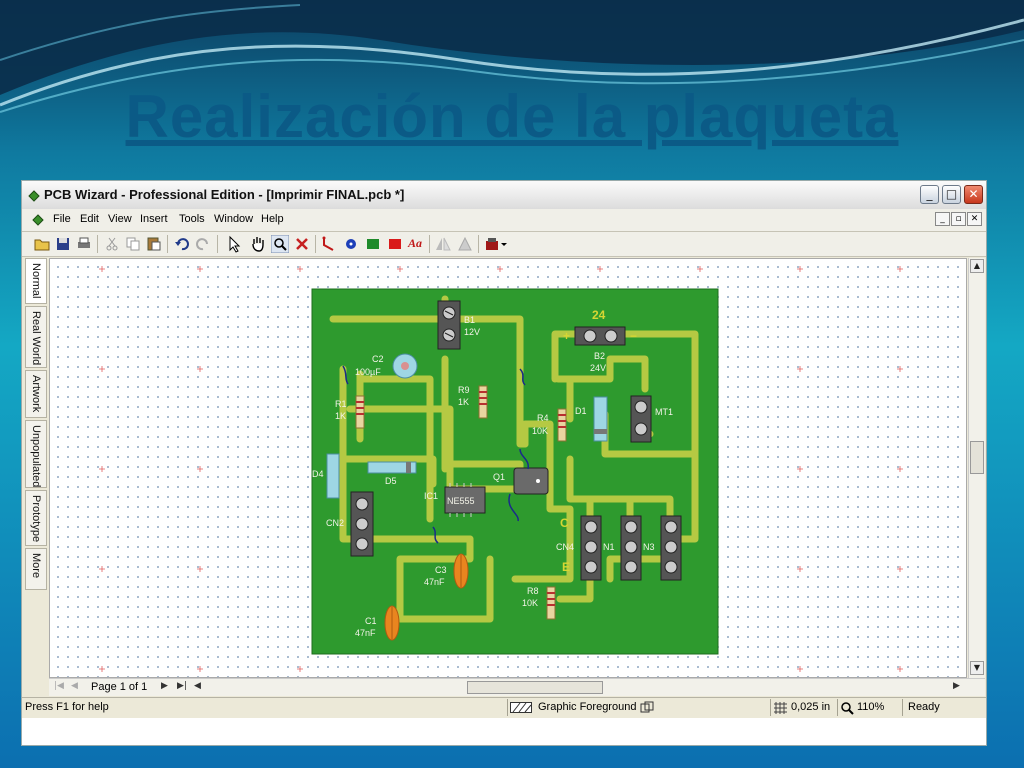  What do you see at coordinates (633, 336) in the screenshot?
I see `marker-minus: −` at bounding box center [633, 336].